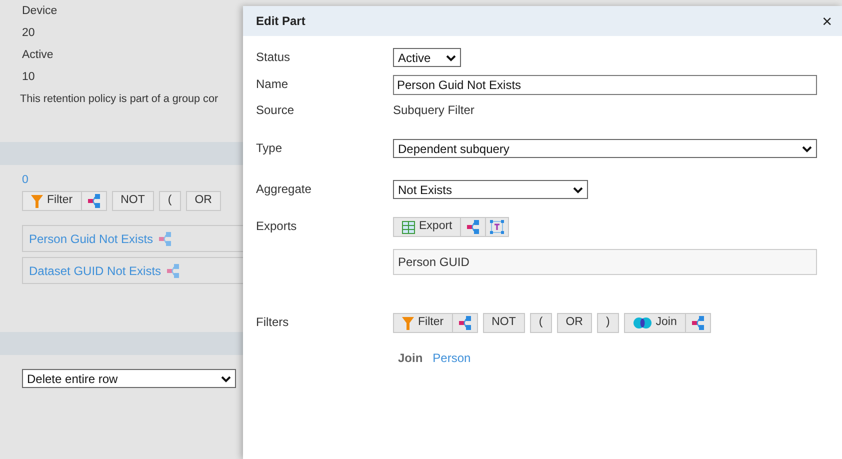 This screenshot has width=842, height=459. I want to click on field-label: Type, so click(269, 148).